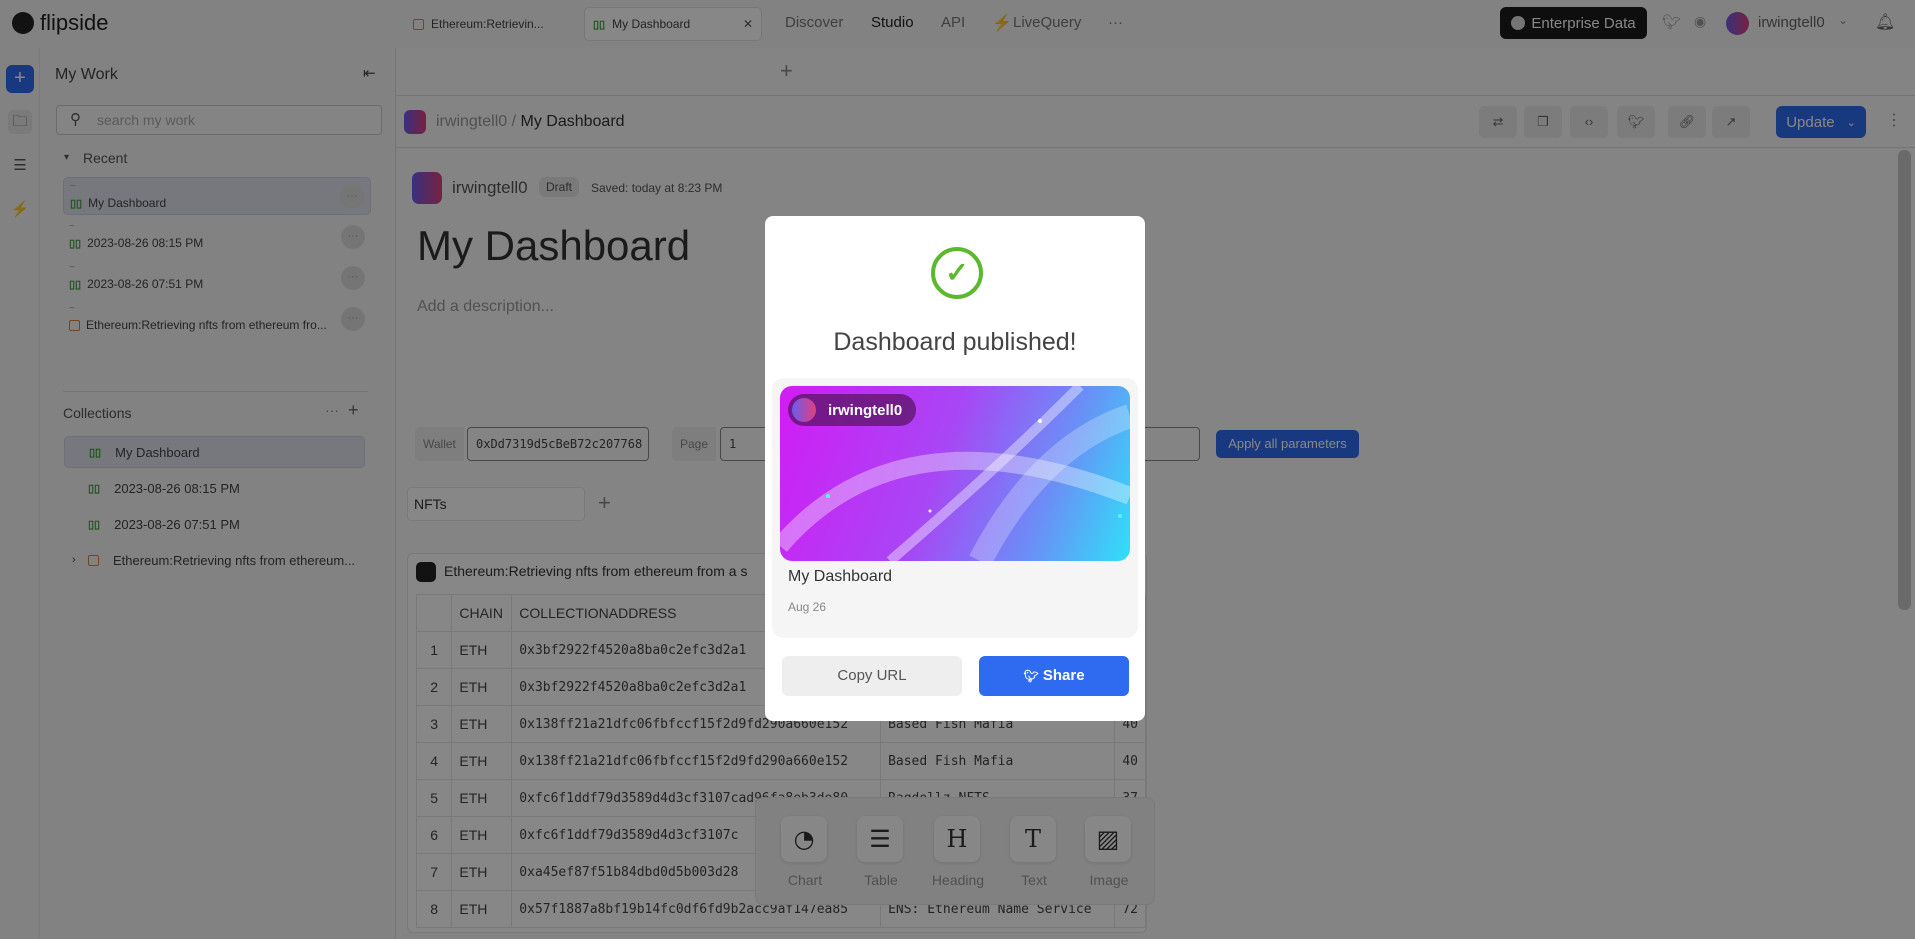 The width and height of the screenshot is (1915, 939). Describe the element at coordinates (955, 342) in the screenshot. I see `modal-title: Dashboard published!` at that location.